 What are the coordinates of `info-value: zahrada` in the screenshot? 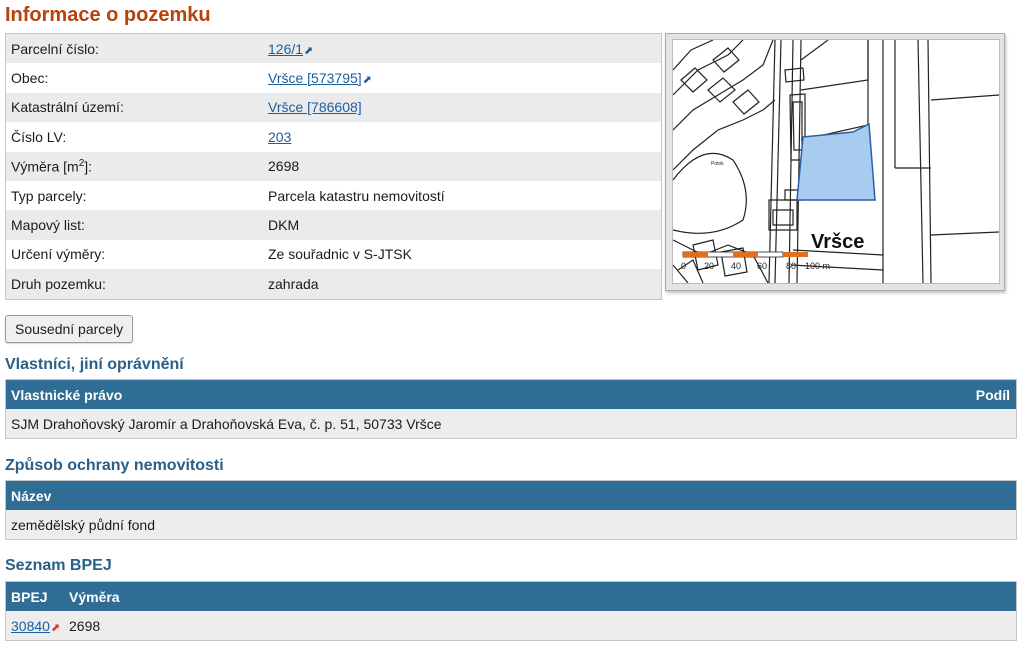 It's located at (293, 283).